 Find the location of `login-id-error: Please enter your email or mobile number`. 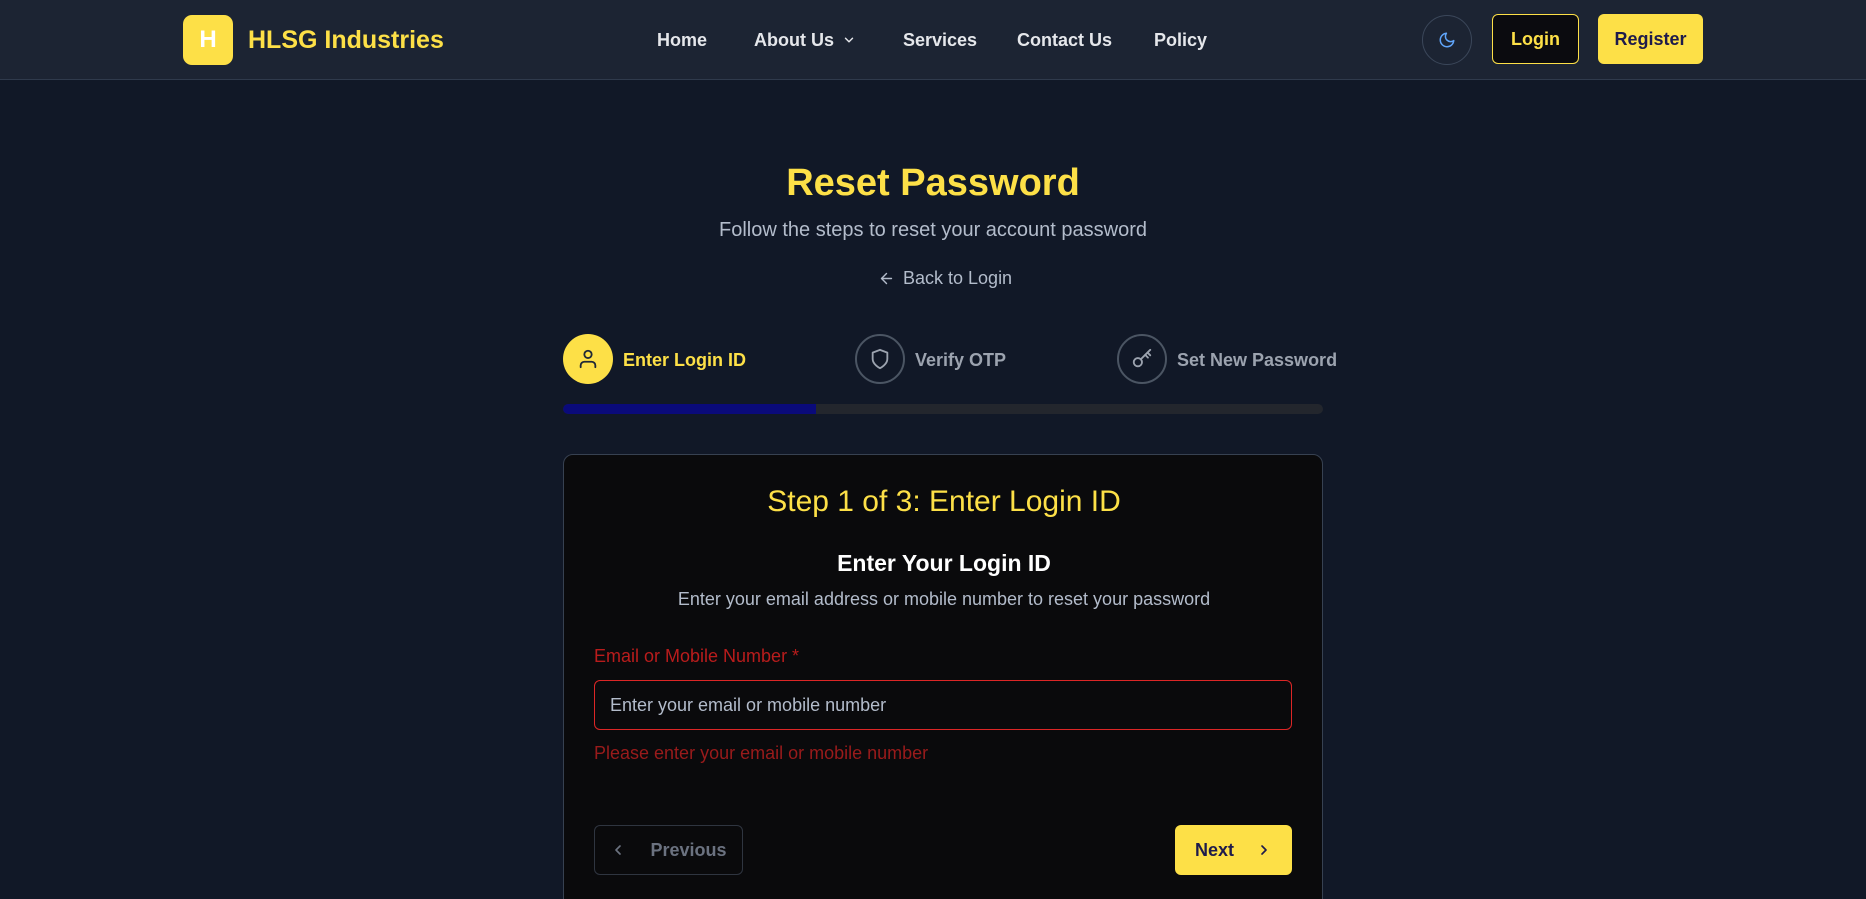

login-id-error: Please enter your email or mobile number is located at coordinates (761, 753).